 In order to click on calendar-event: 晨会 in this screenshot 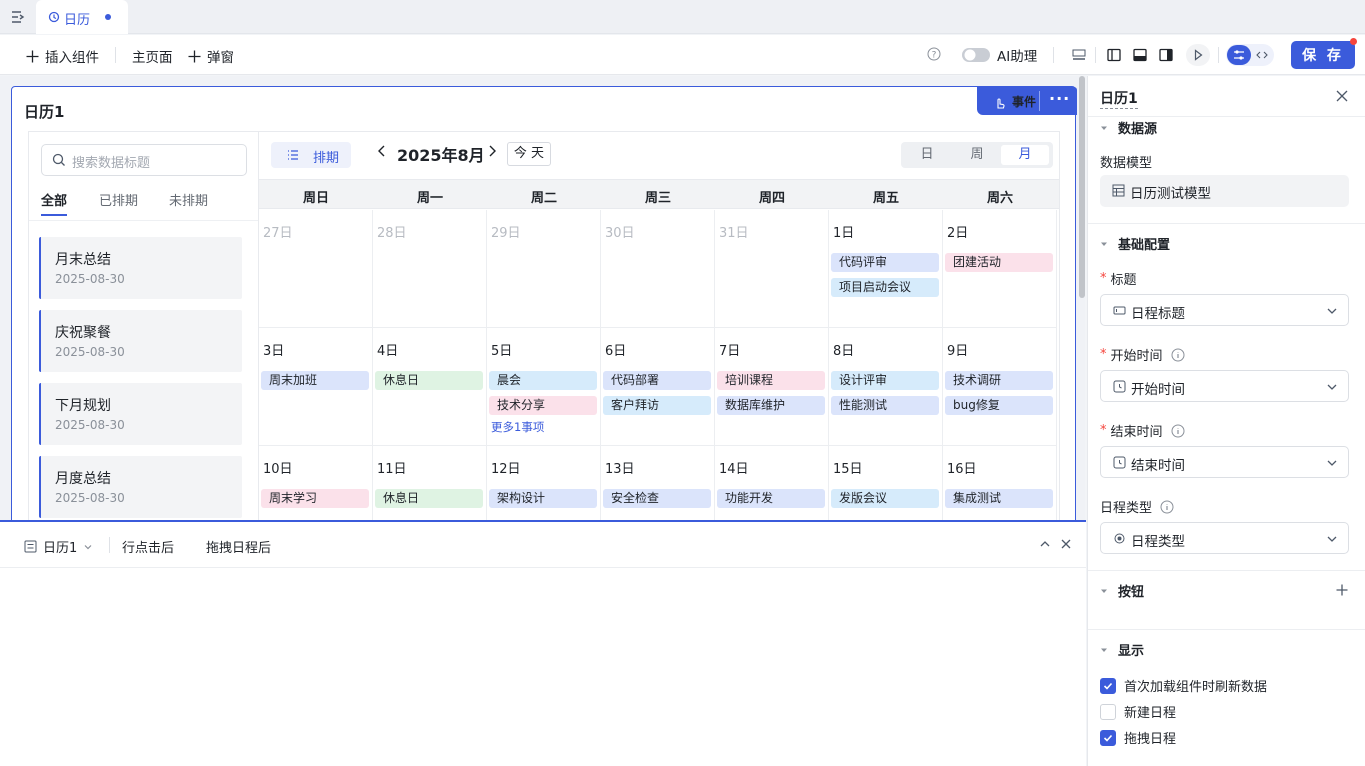, I will do `click(543, 380)`.